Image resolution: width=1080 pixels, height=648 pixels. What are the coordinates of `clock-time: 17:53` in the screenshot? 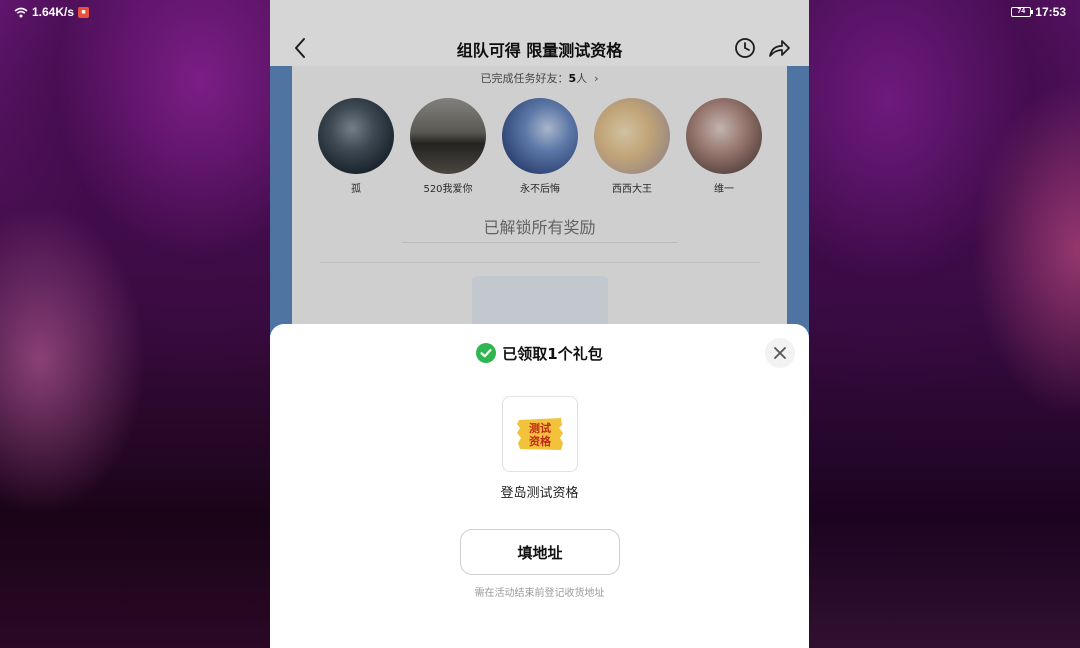 It's located at (1050, 12).